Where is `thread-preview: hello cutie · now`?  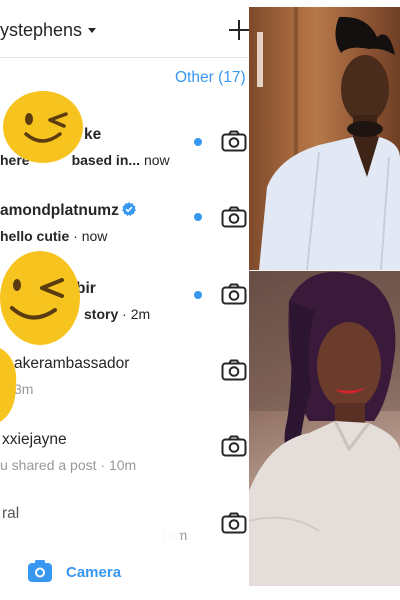
thread-preview: hello cutie · now is located at coordinates (54, 236).